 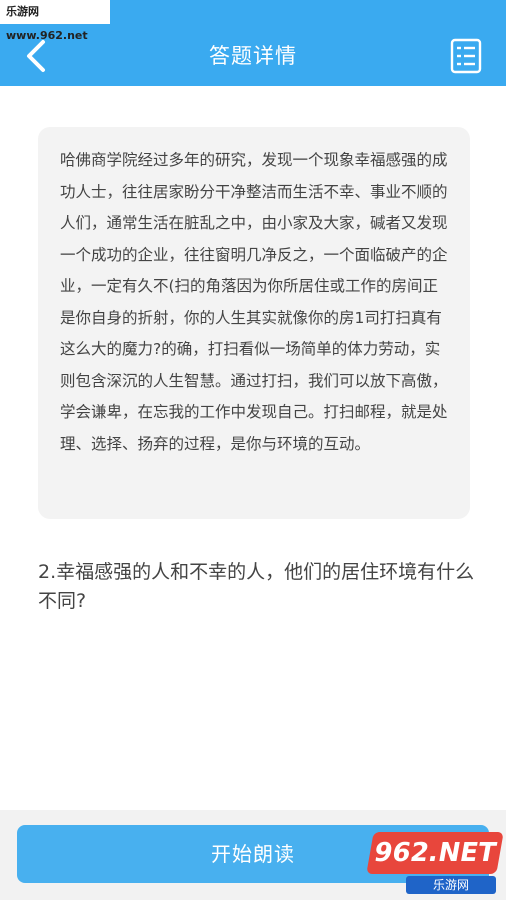 I want to click on question-text: 2.幸福感强的人和不幸的人，他们的居住环境有什么不同?, so click(x=256, y=586).